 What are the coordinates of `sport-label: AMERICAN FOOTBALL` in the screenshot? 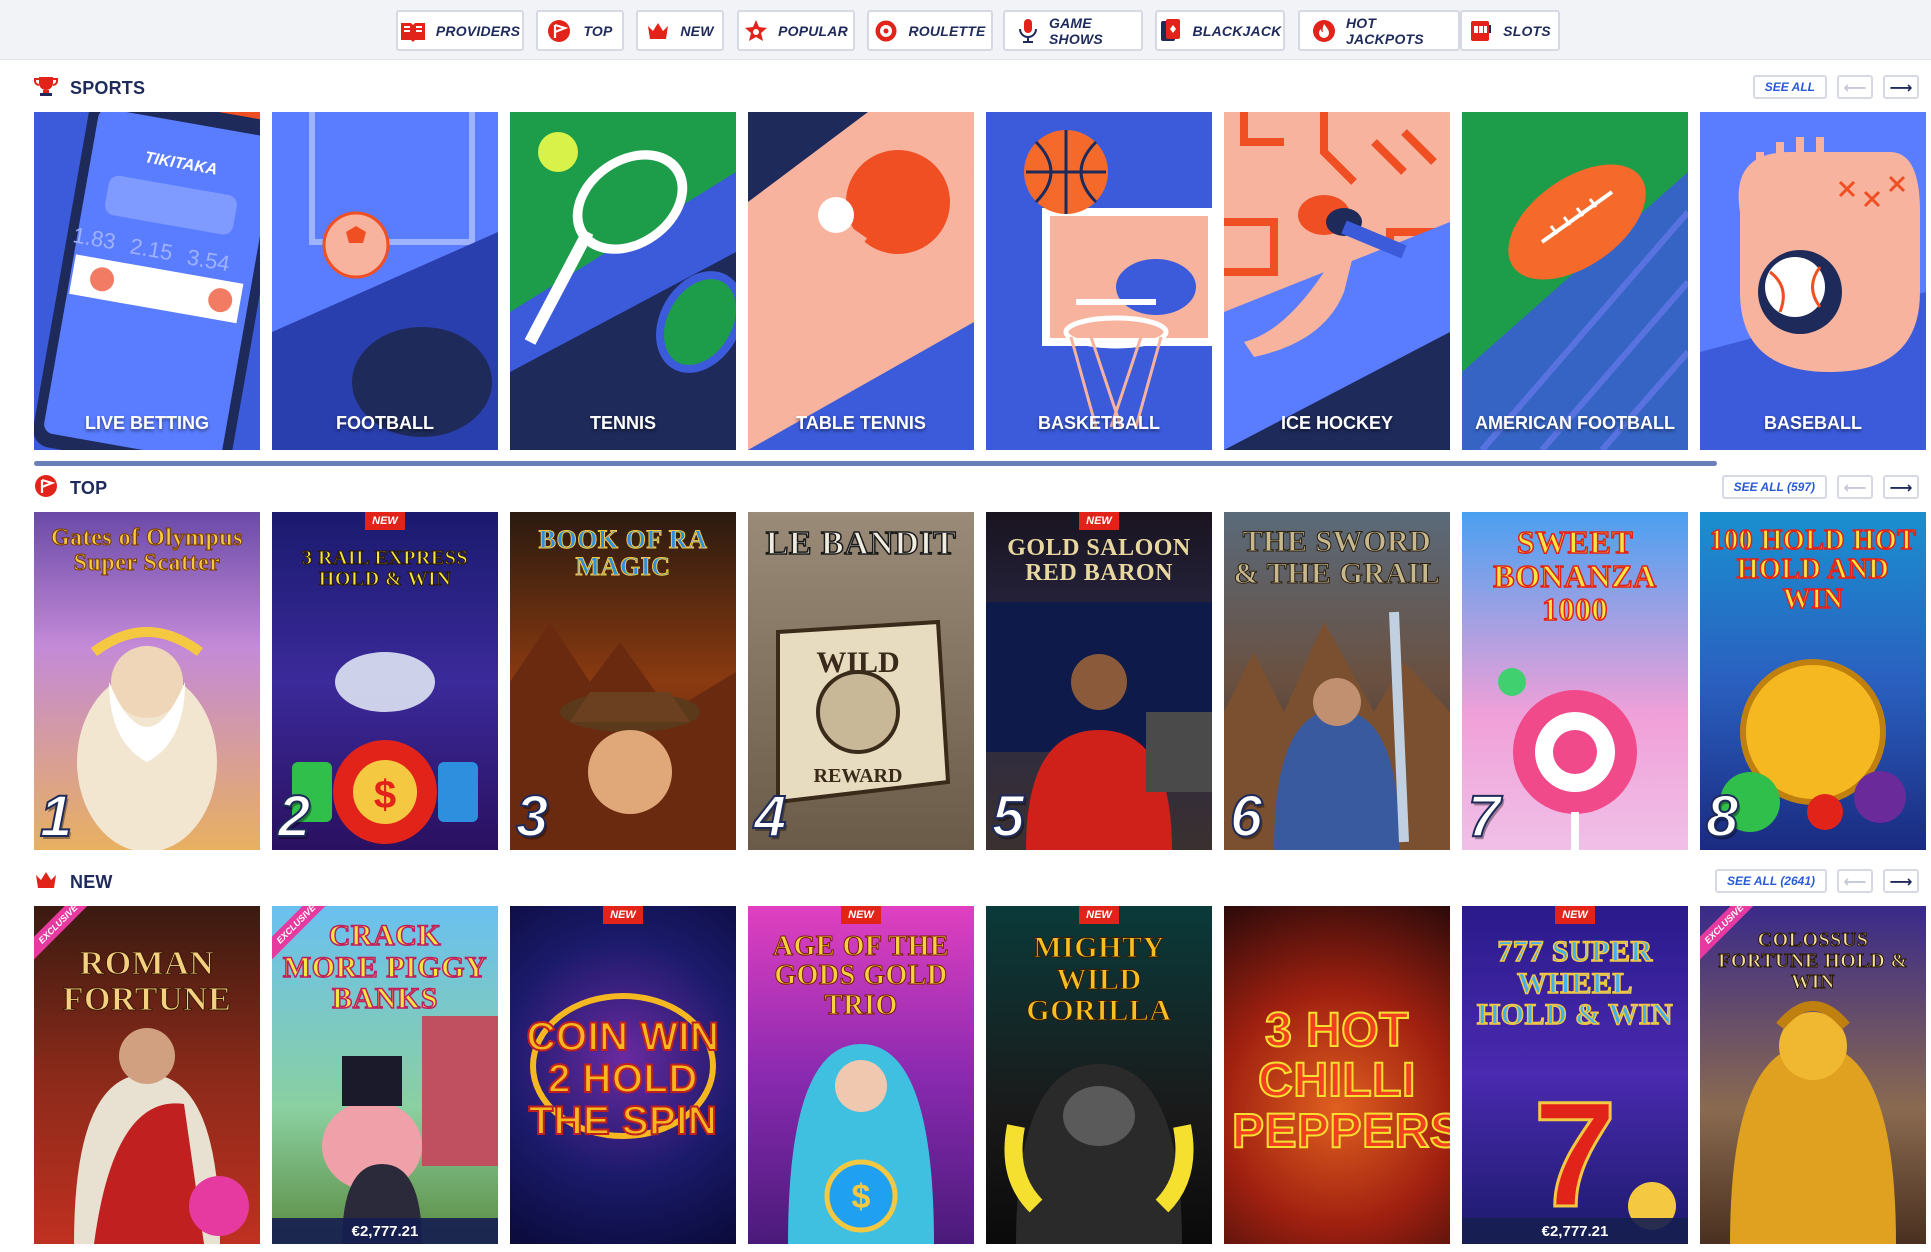 It's located at (1575, 423).